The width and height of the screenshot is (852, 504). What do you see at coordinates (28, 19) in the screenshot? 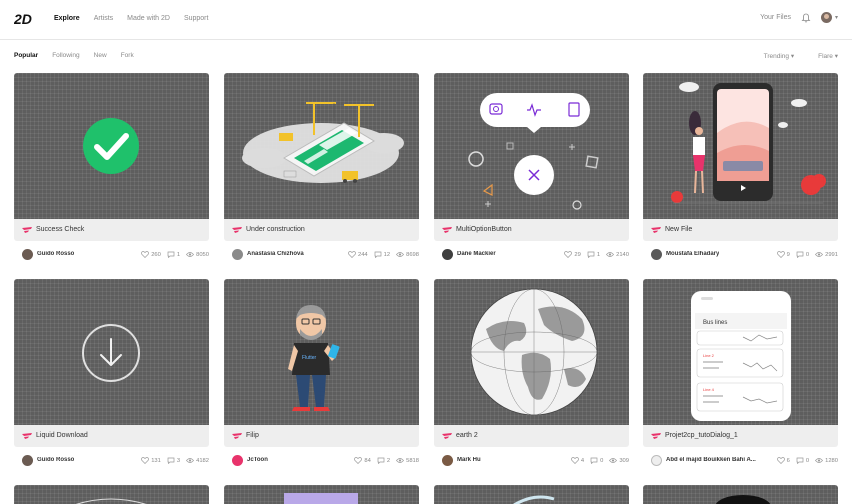
I see `2d-logo: 2D` at bounding box center [28, 19].